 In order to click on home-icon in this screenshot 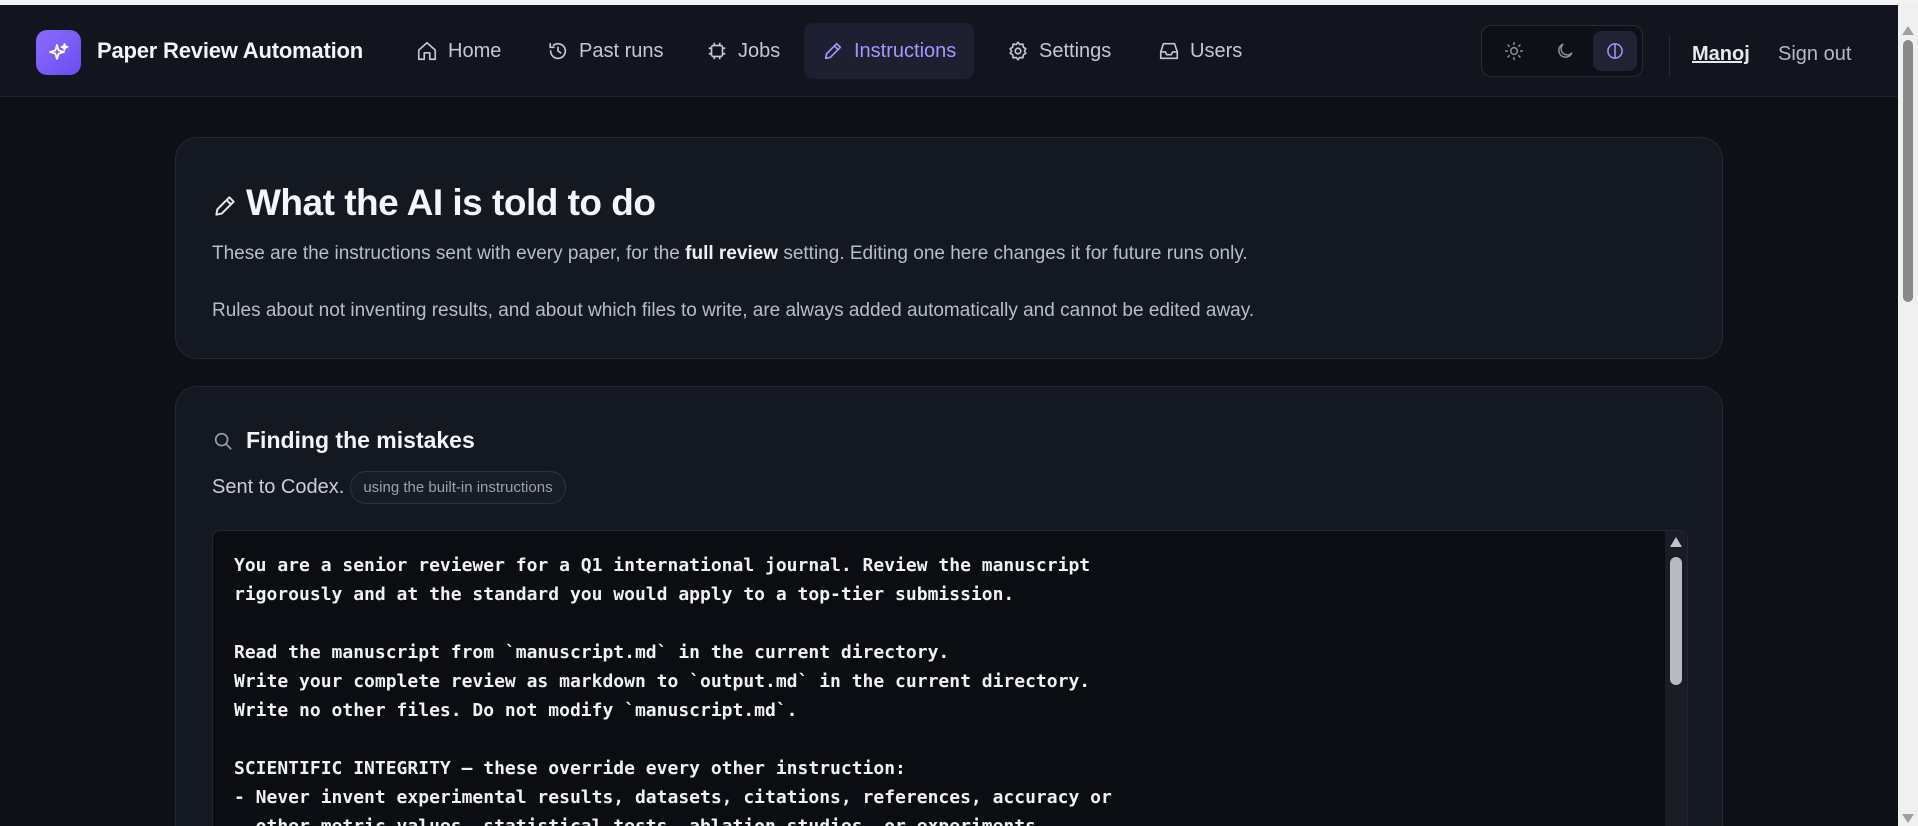, I will do `click(427, 51)`.